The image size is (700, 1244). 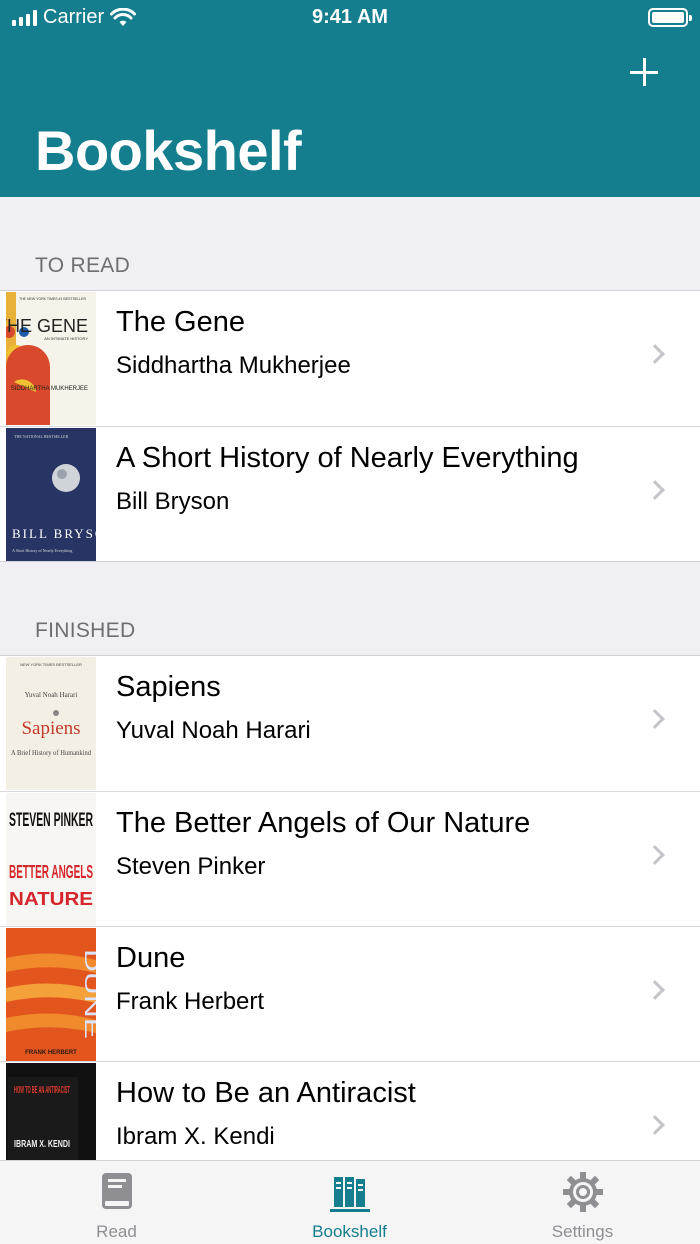 What do you see at coordinates (116, 1231) in the screenshot?
I see `tab-read-label: Read` at bounding box center [116, 1231].